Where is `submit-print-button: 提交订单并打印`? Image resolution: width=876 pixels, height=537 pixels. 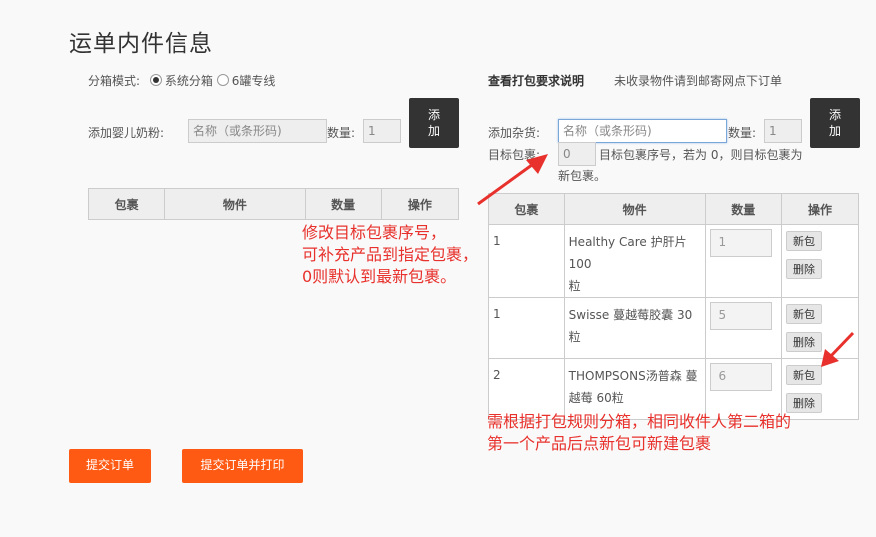 submit-print-button: 提交订单并打印 is located at coordinates (242, 466).